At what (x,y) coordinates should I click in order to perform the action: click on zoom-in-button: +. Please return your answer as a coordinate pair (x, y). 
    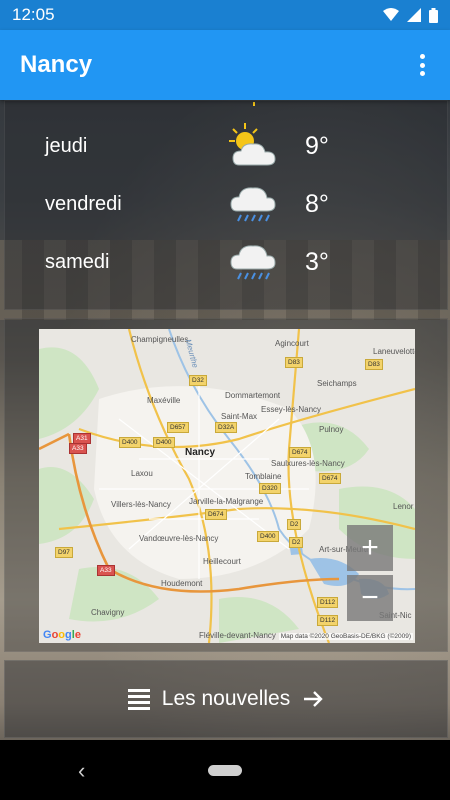
    Looking at the image, I should click on (370, 548).